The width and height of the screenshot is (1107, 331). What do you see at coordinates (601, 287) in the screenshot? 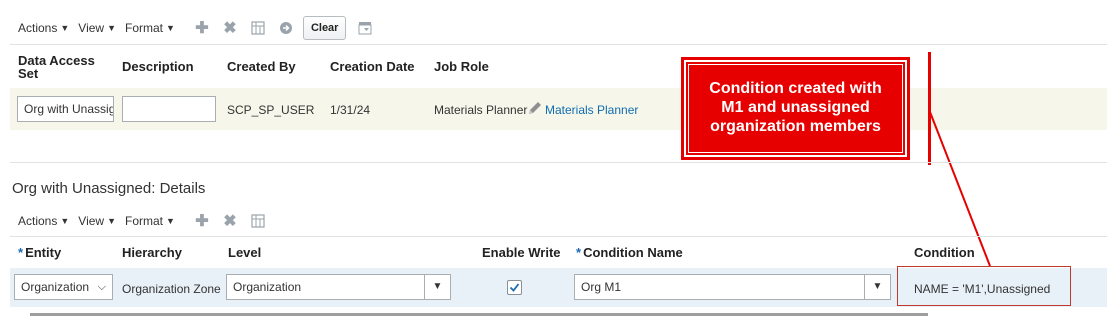
I see `condition-name-value: Org M1` at bounding box center [601, 287].